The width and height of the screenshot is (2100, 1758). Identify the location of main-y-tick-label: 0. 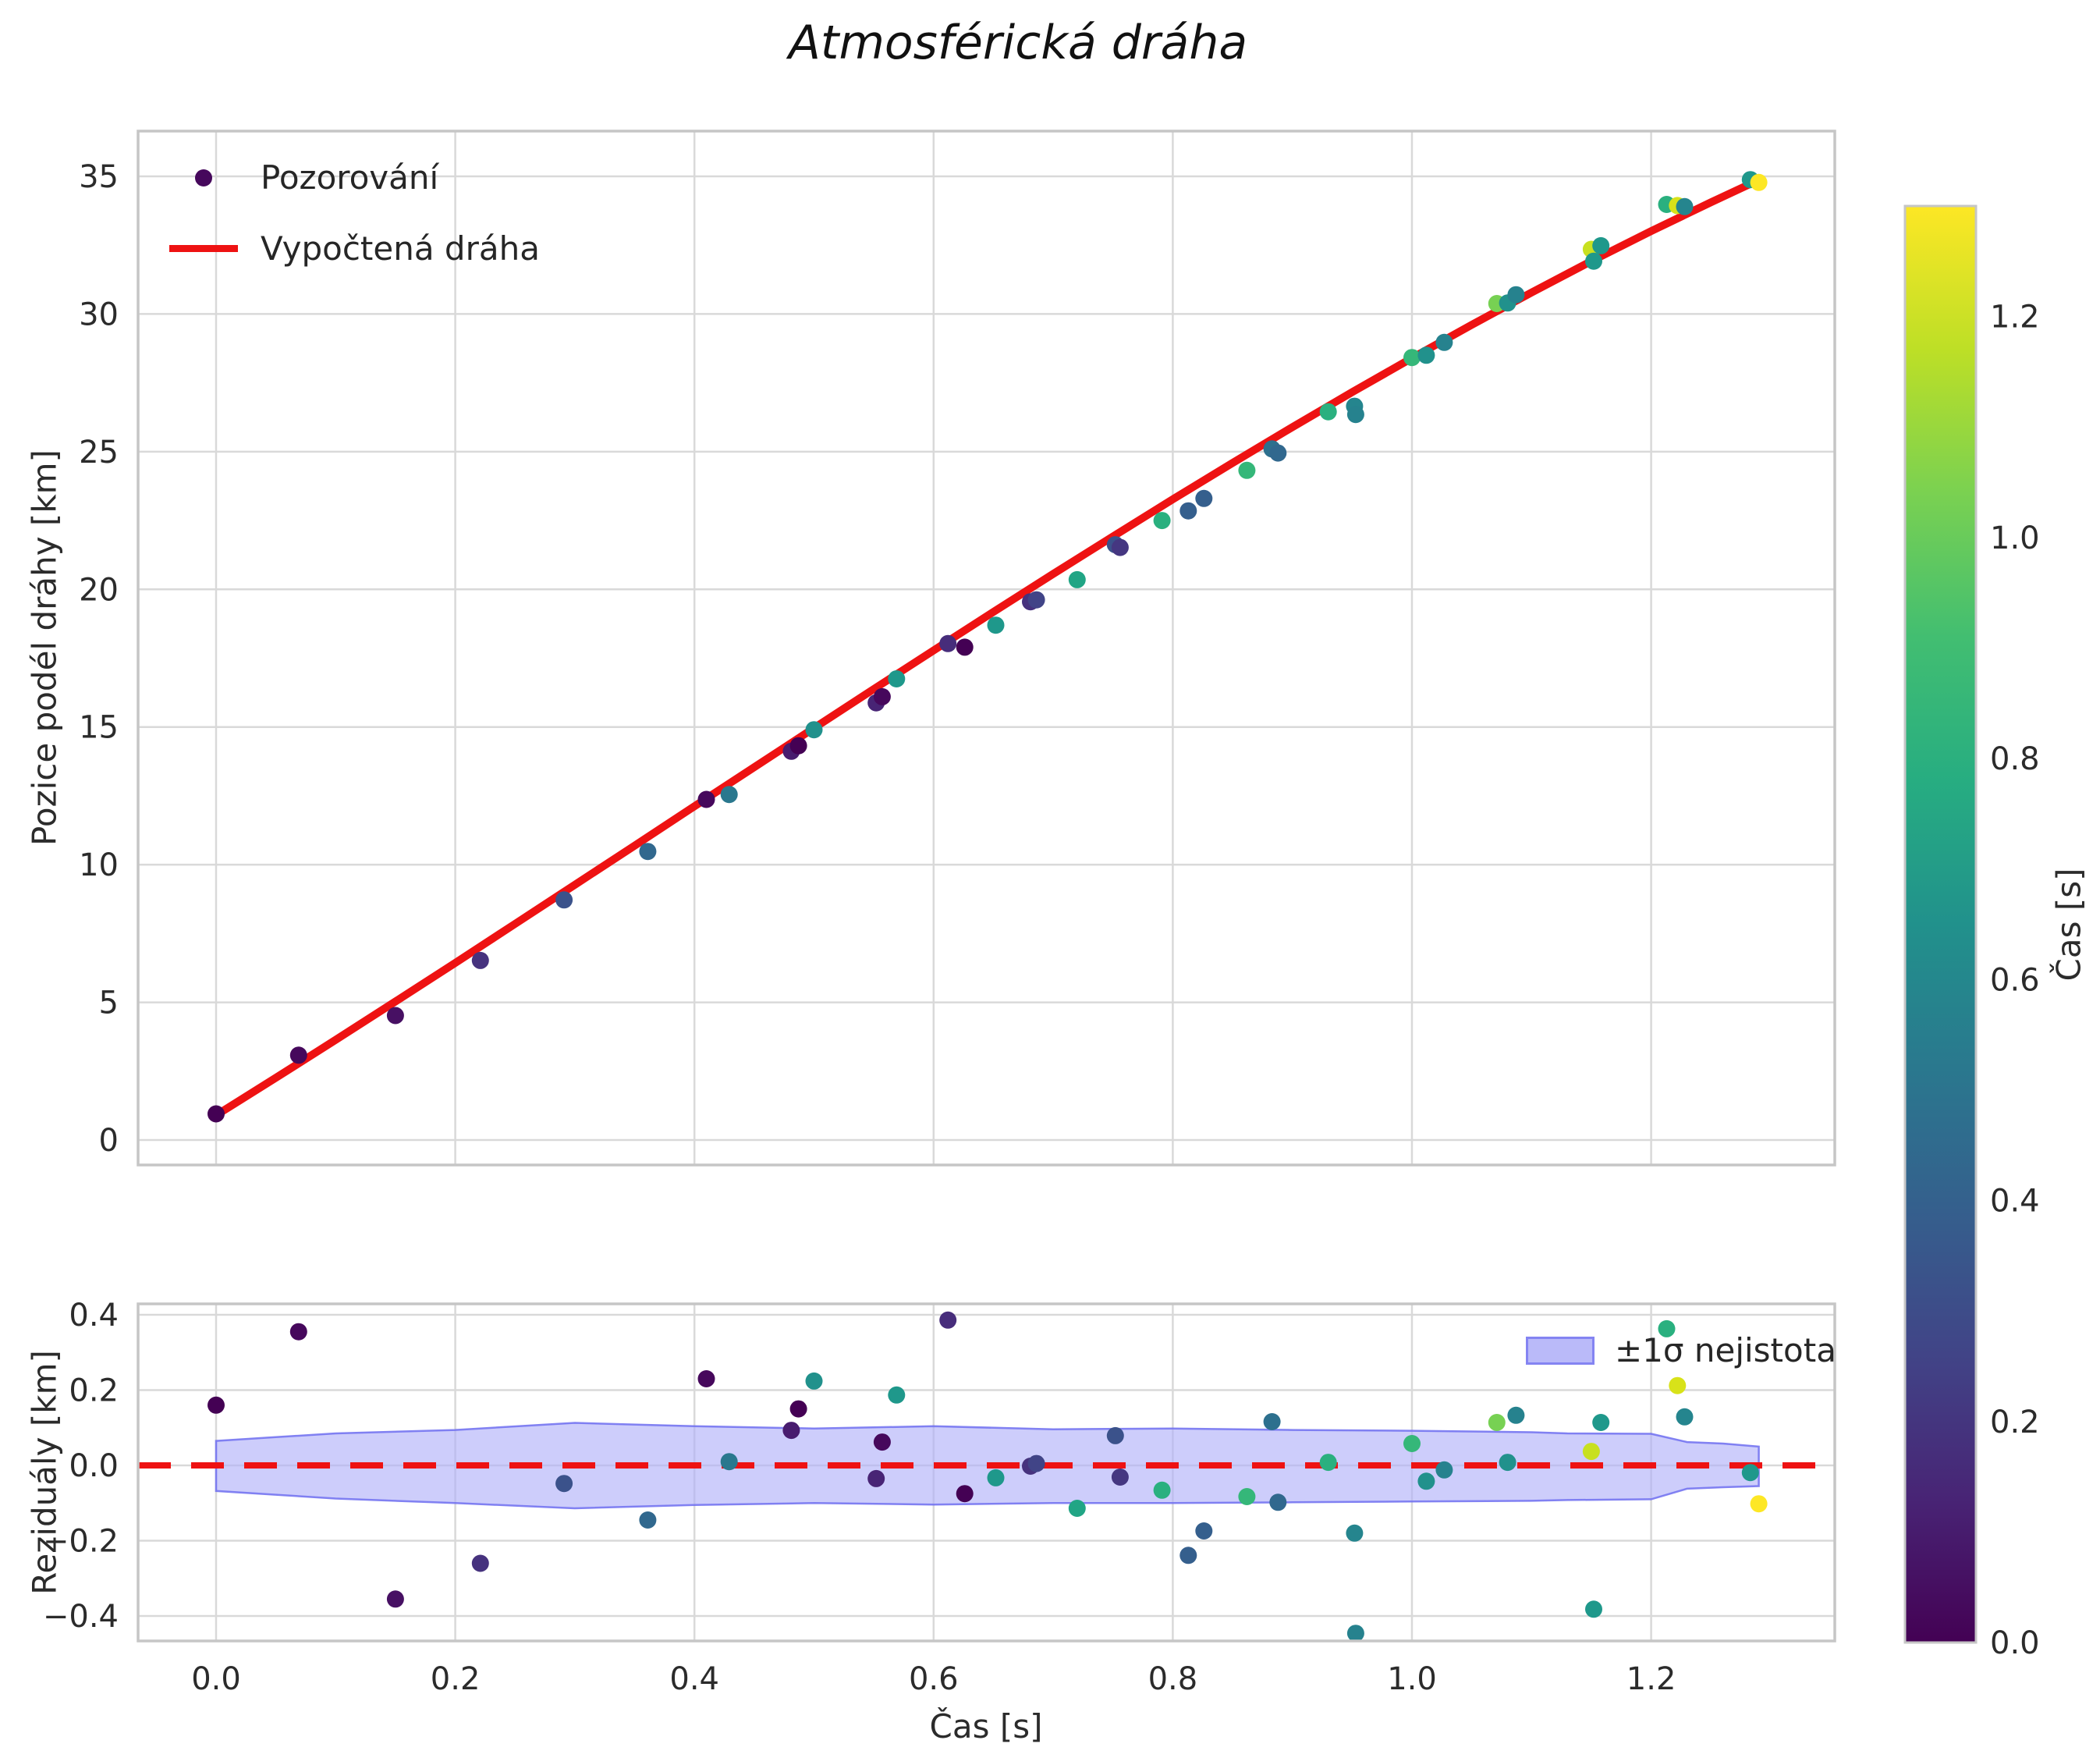
(109, 1141).